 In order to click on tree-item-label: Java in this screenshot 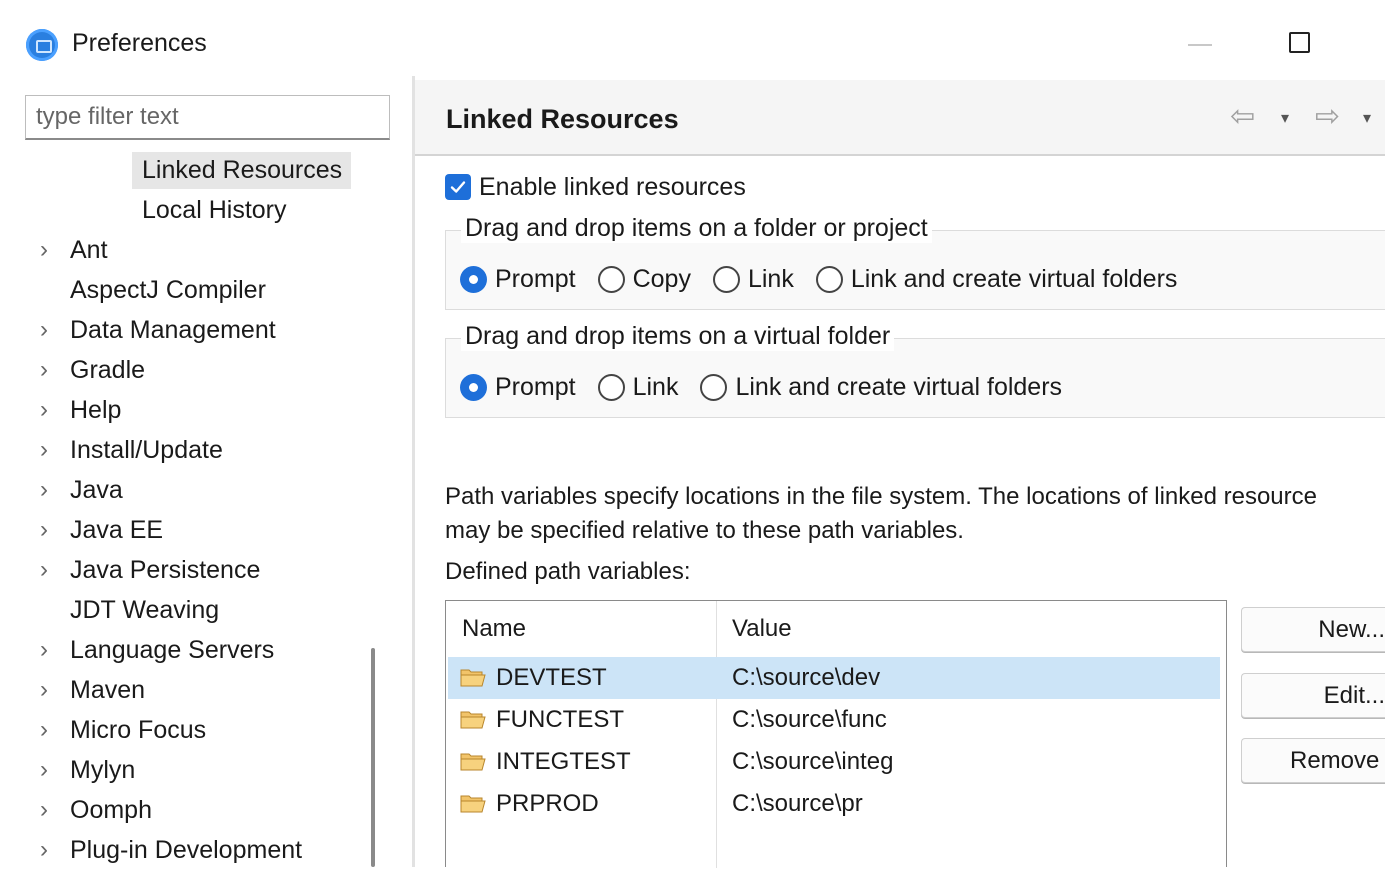, I will do `click(96, 490)`.